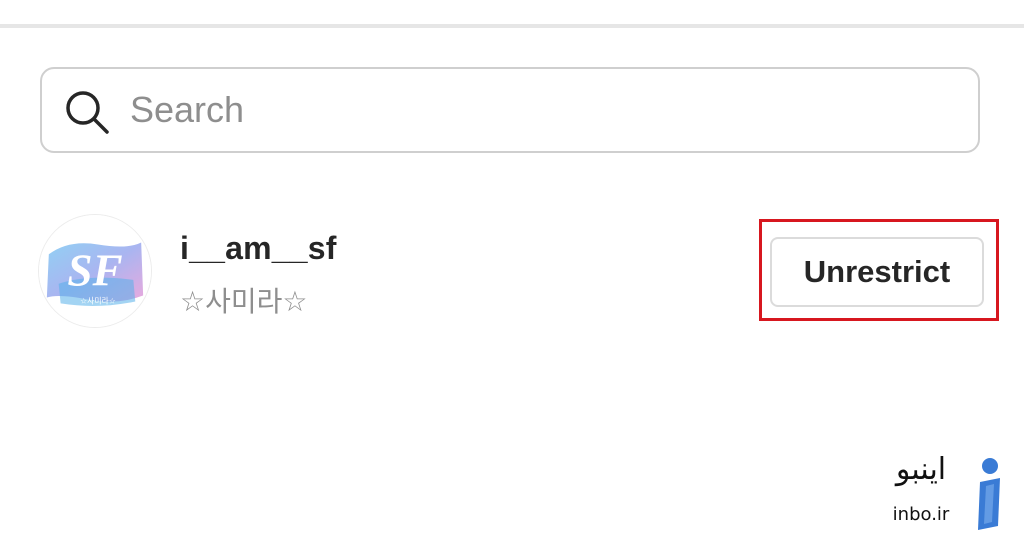 This screenshot has height=540, width=1024. I want to click on avatar-text: SF, so click(94, 271).